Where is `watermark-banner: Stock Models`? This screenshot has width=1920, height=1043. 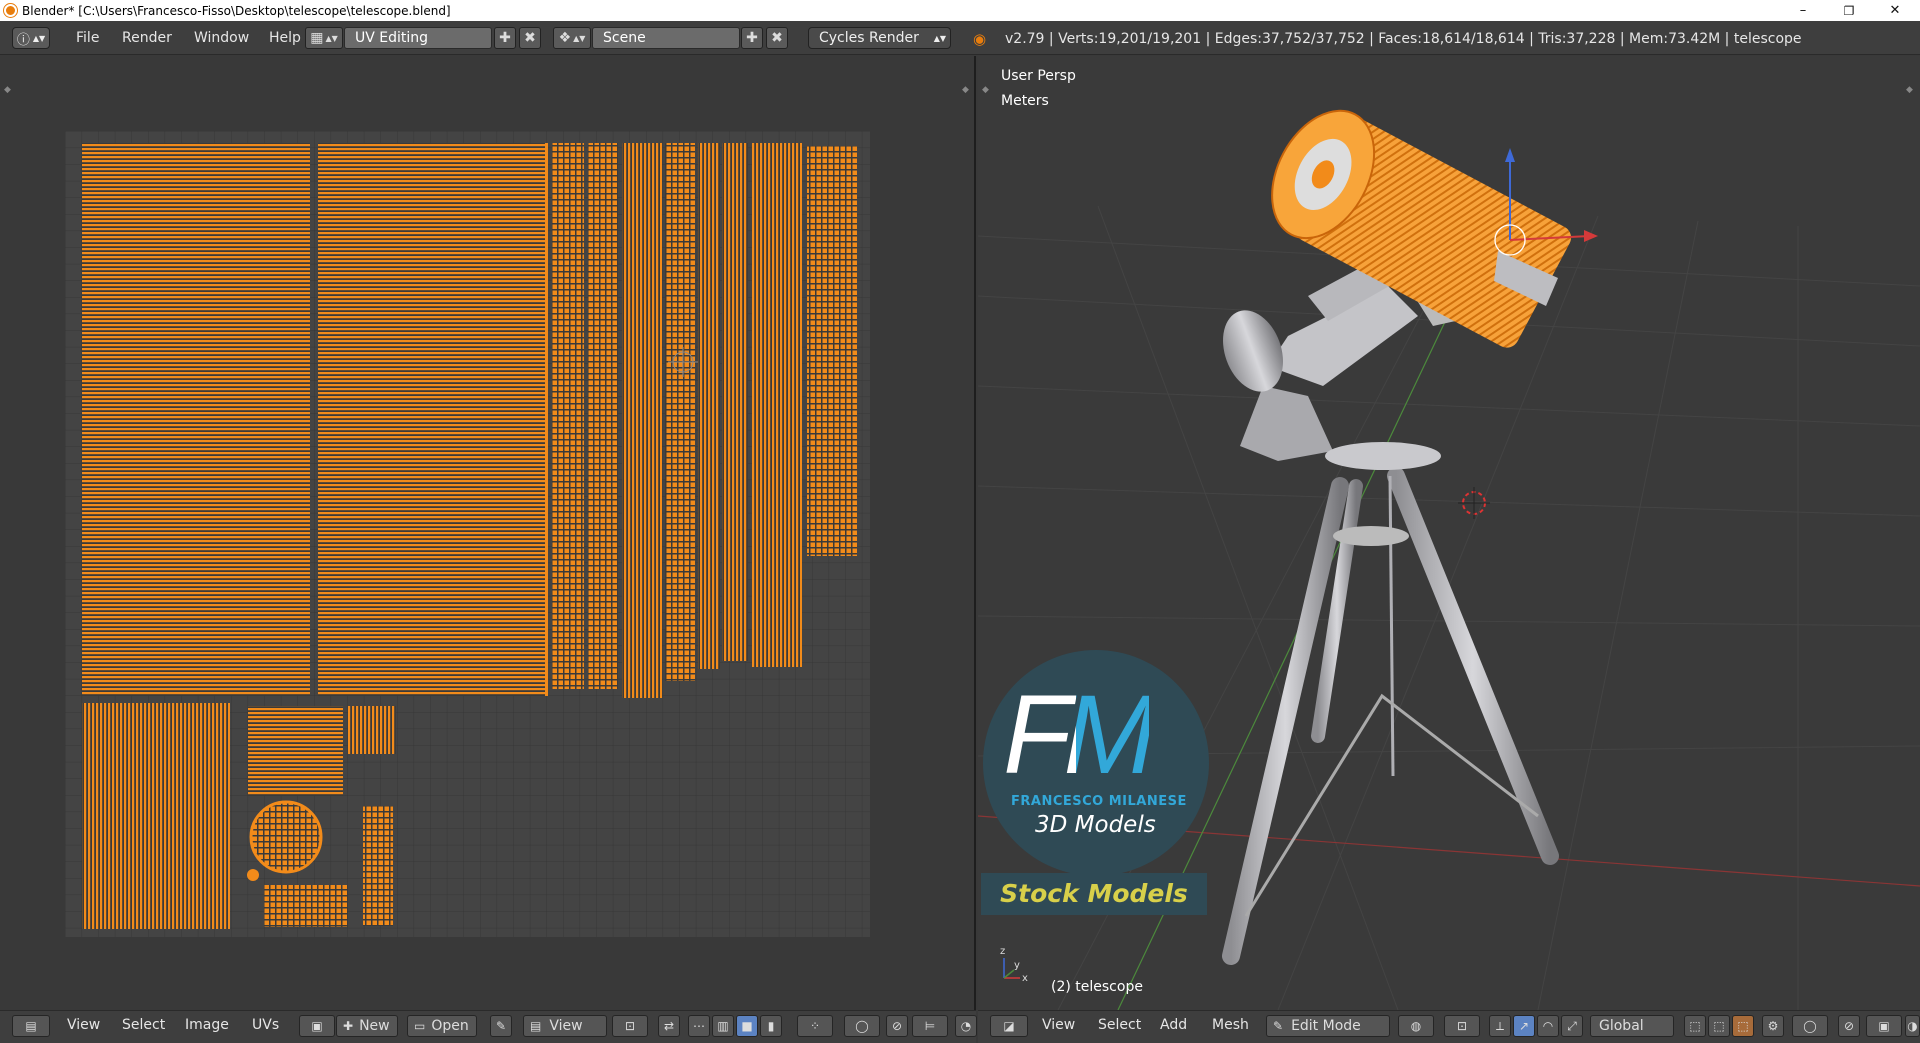 watermark-banner: Stock Models is located at coordinates (1094, 894).